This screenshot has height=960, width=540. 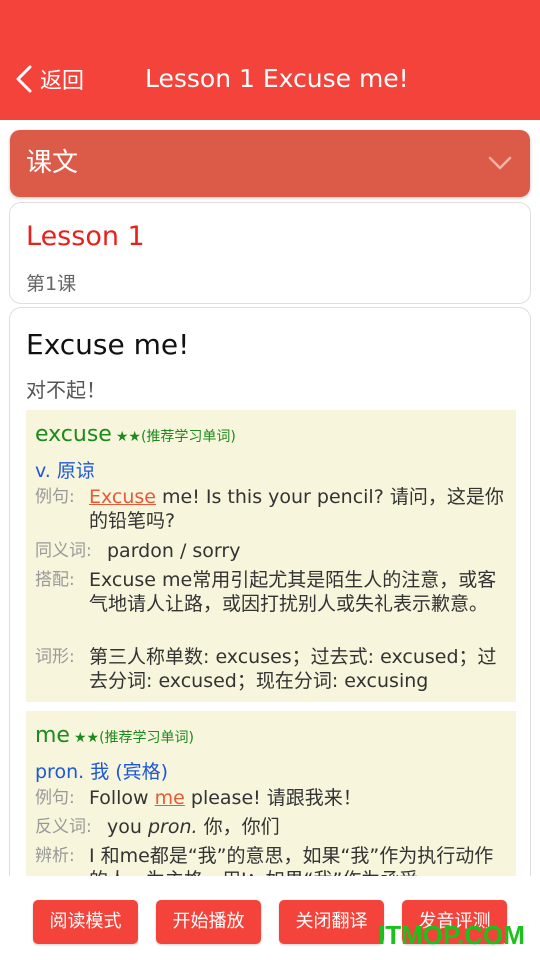 I want to click on word-definition: pron. 我 (宾格), so click(x=102, y=772).